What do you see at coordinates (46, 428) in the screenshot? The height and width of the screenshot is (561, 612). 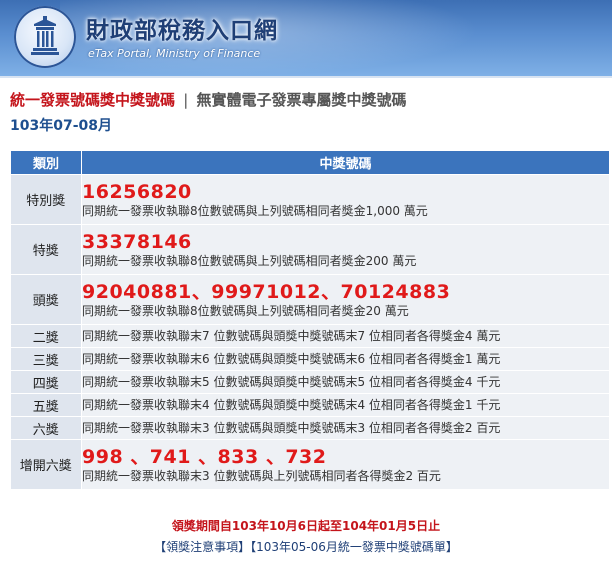 I see `category-cell: 六獎` at bounding box center [46, 428].